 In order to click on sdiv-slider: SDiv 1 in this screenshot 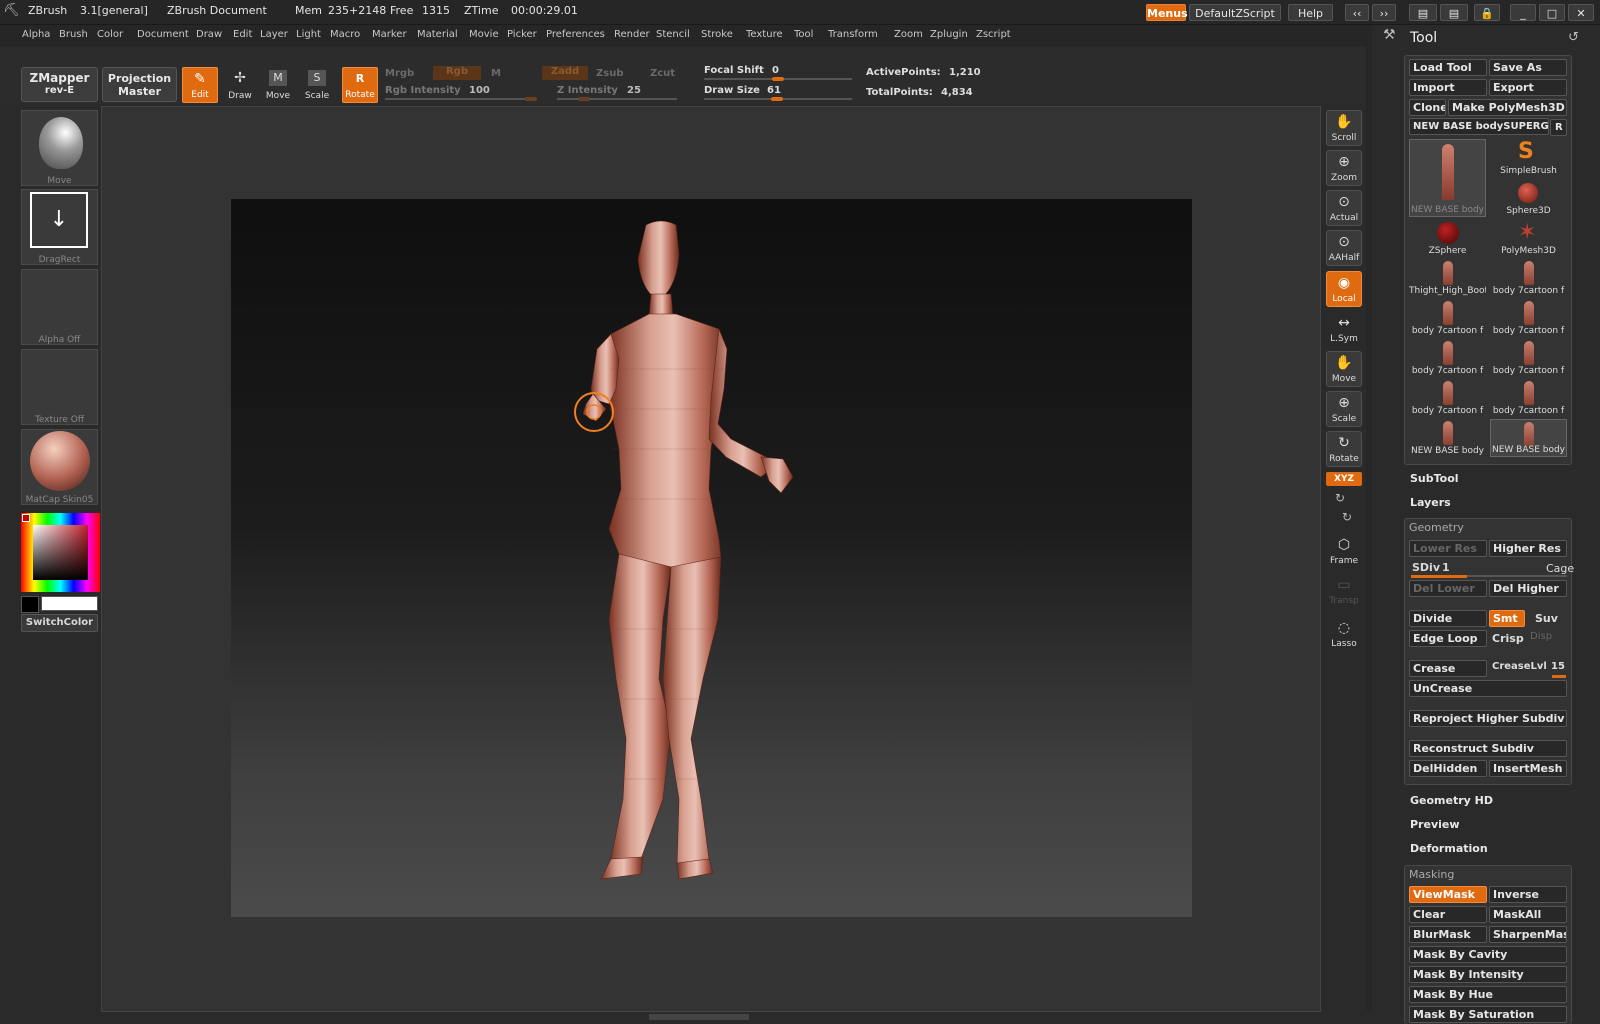, I will do `click(1488, 569)`.